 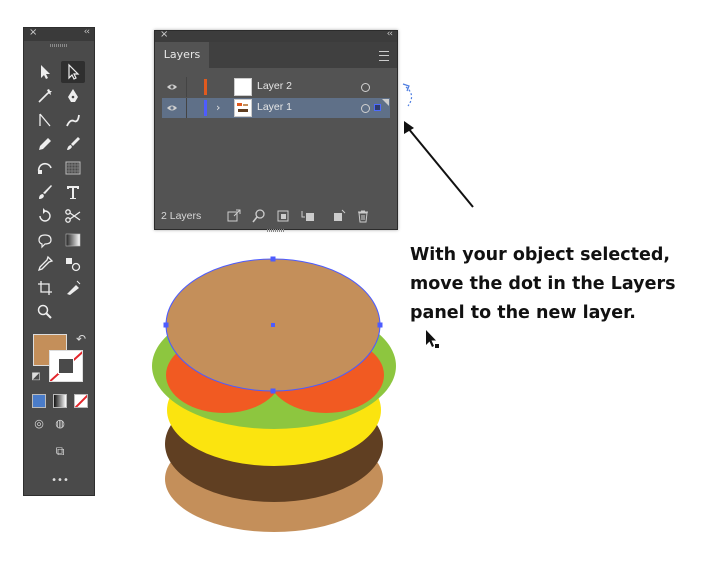 What do you see at coordinates (273, 325) in the screenshot?
I see `center-point` at bounding box center [273, 325].